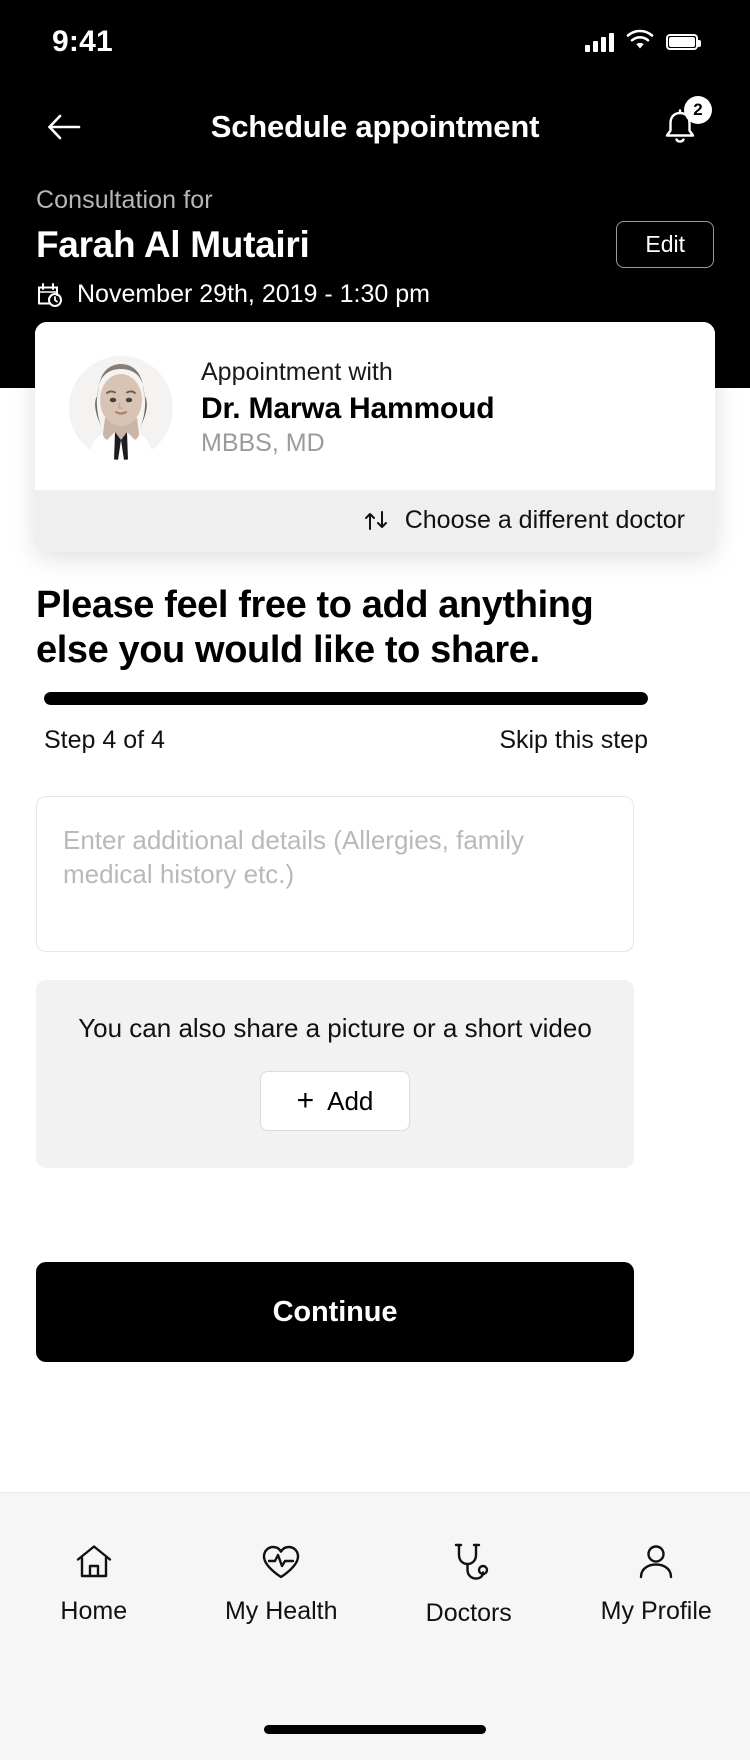 The width and height of the screenshot is (750, 1760). I want to click on back-button, so click(64, 127).